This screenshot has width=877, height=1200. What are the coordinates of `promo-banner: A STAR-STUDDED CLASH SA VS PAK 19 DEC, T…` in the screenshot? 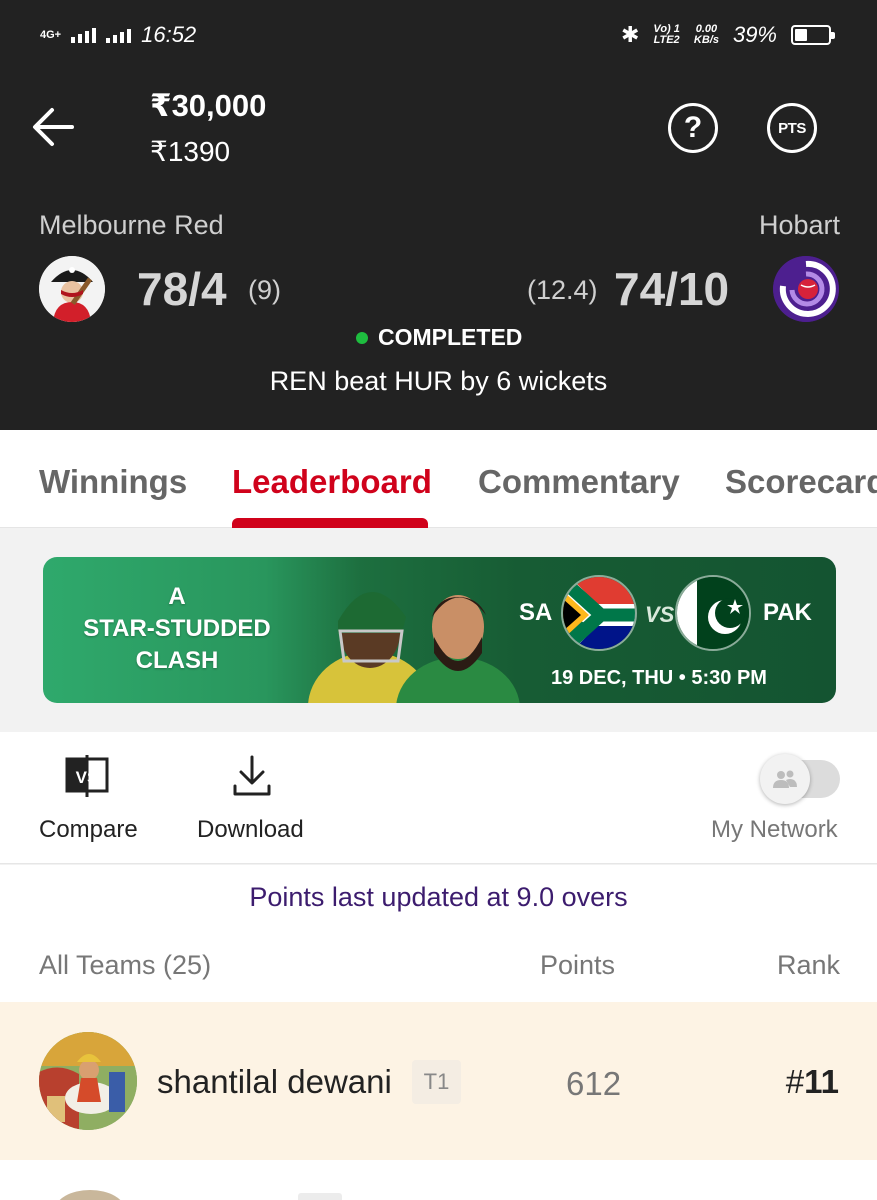 It's located at (439, 630).